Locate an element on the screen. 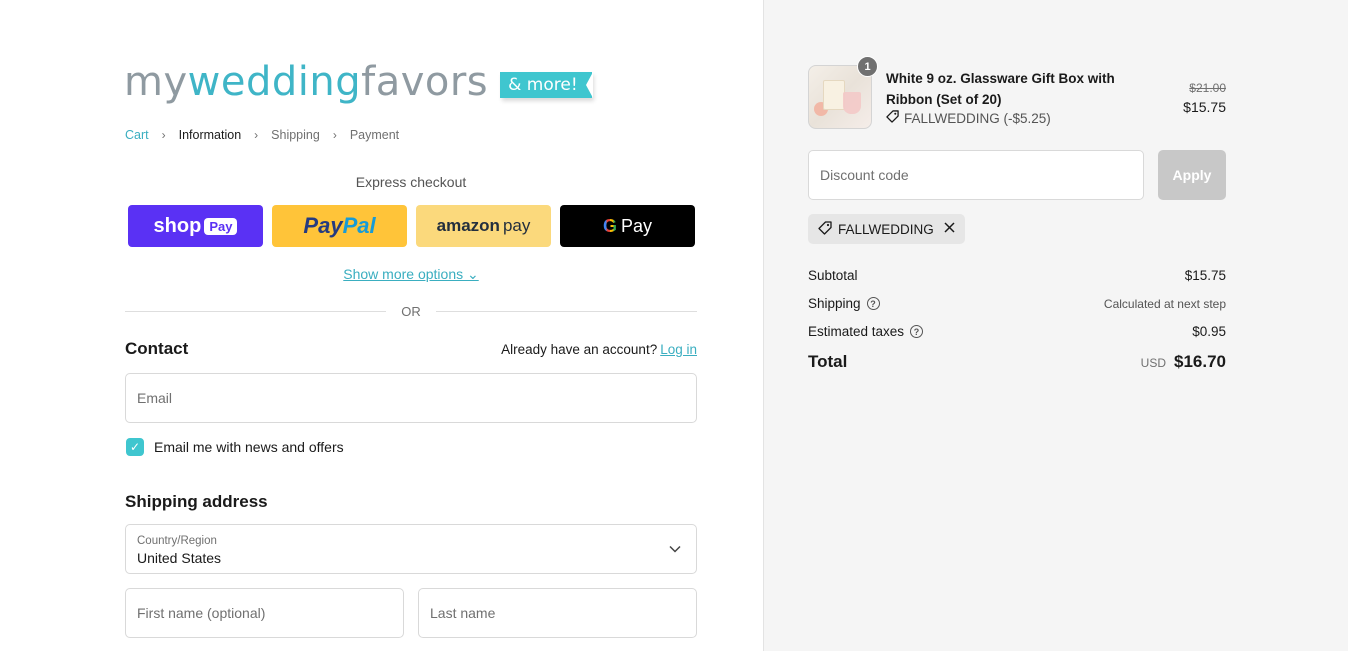 Image resolution: width=1348 pixels, height=651 pixels. news-checkbox: ✓ is located at coordinates (135, 447).